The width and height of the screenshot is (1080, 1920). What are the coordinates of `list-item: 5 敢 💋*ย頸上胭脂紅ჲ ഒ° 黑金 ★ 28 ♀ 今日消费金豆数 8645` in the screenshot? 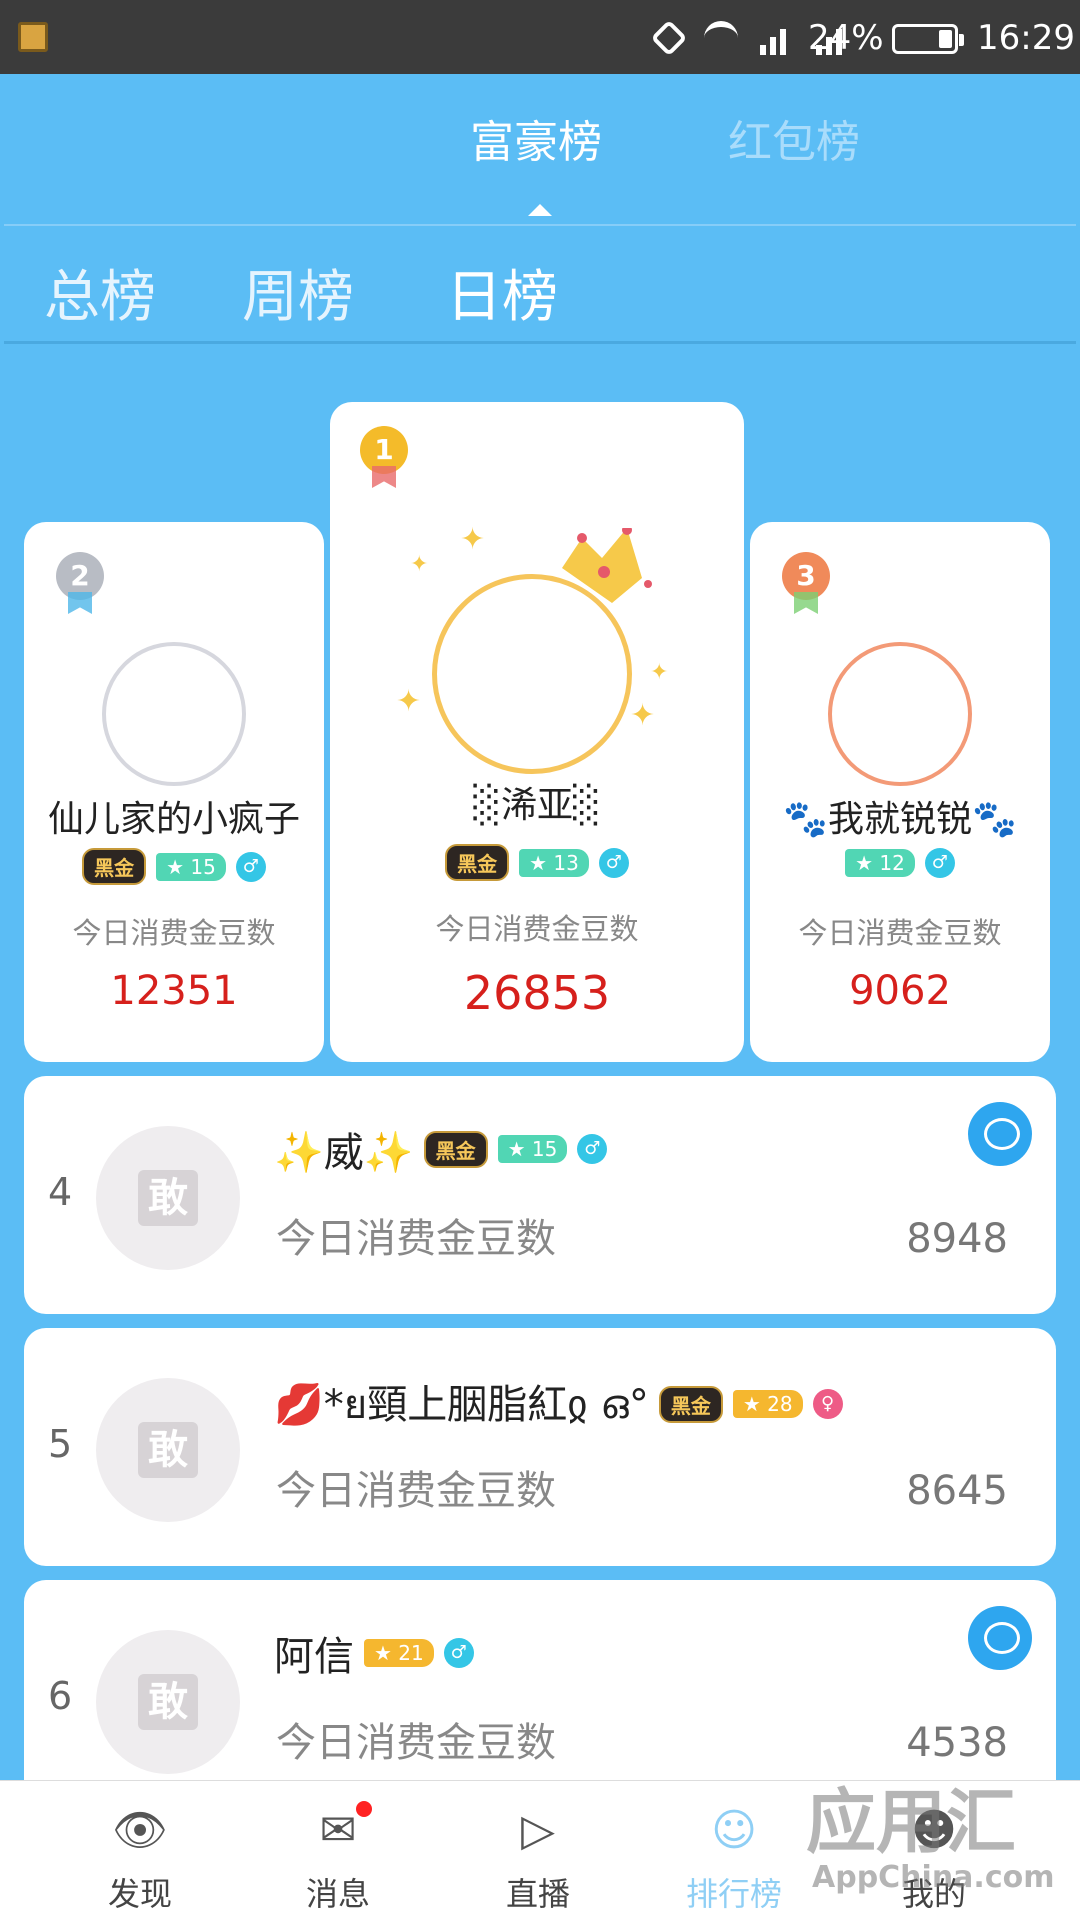 It's located at (540, 1447).